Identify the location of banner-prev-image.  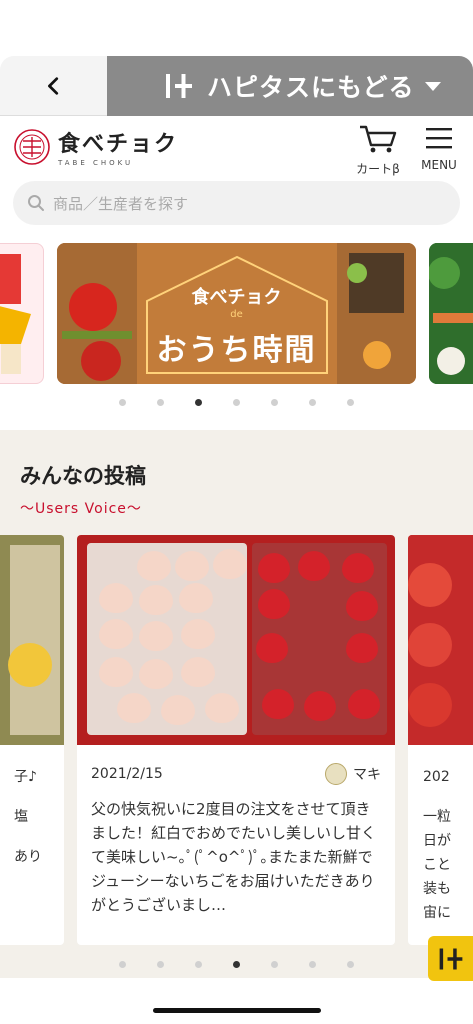
(15, 314).